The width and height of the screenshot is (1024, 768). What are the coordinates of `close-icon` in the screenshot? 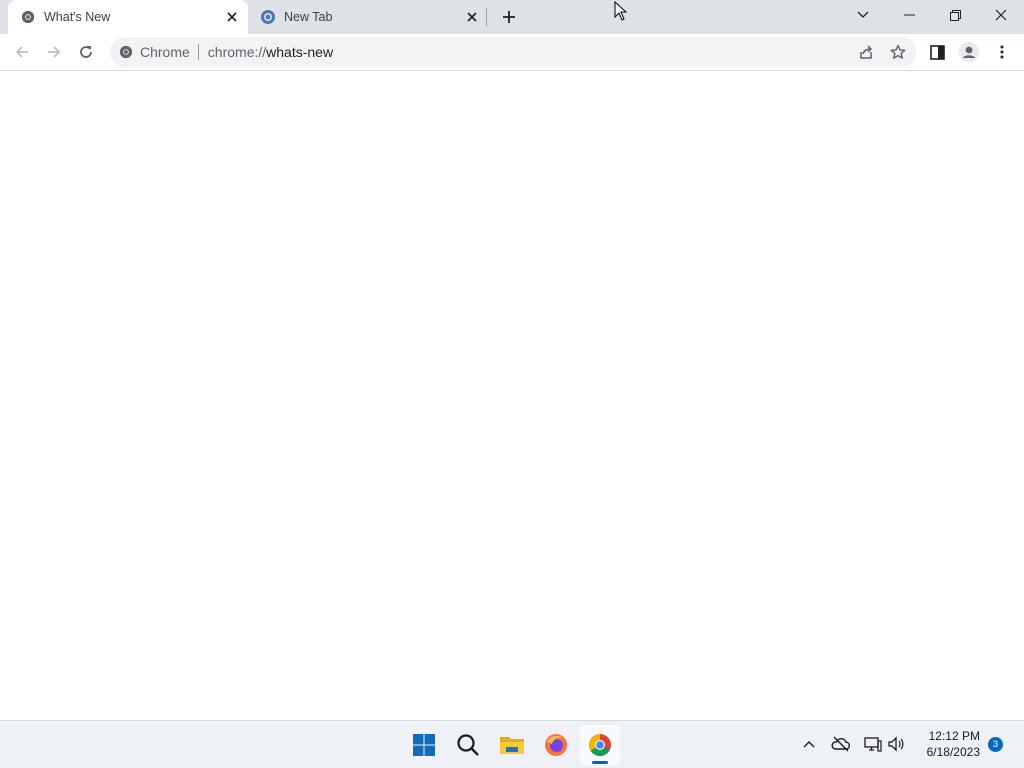 It's located at (1001, 15).